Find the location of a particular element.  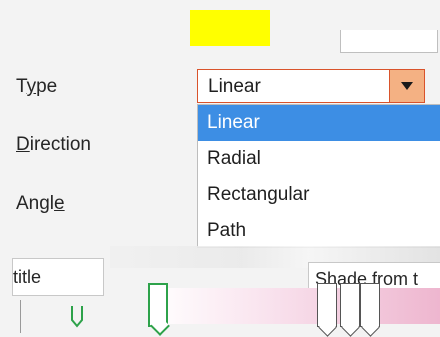

left-fragment is located at coordinates (10, 316).